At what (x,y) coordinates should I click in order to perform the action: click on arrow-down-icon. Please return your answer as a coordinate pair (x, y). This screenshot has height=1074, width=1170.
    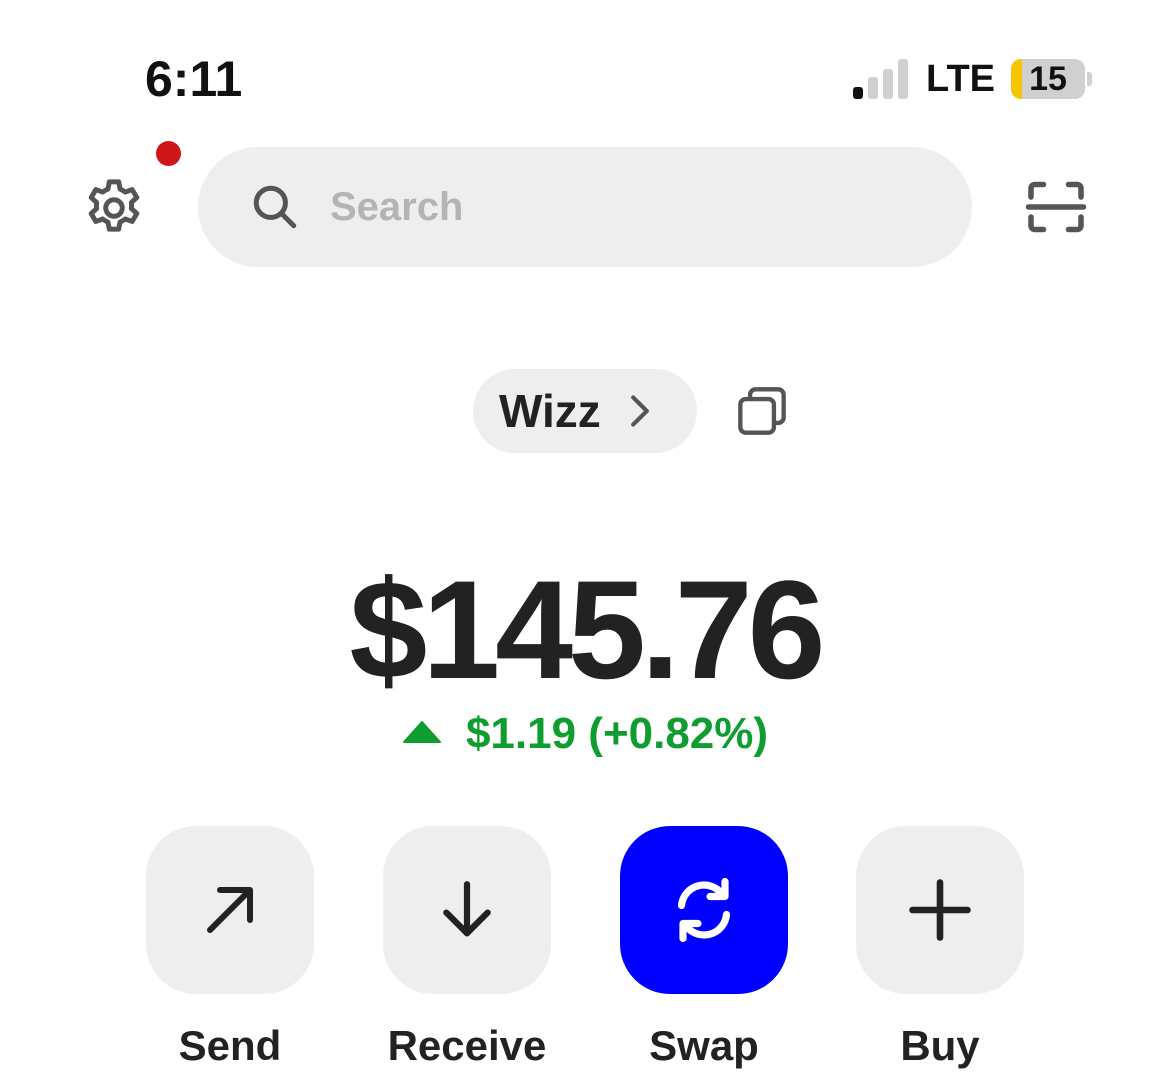
    Looking at the image, I should click on (467, 909).